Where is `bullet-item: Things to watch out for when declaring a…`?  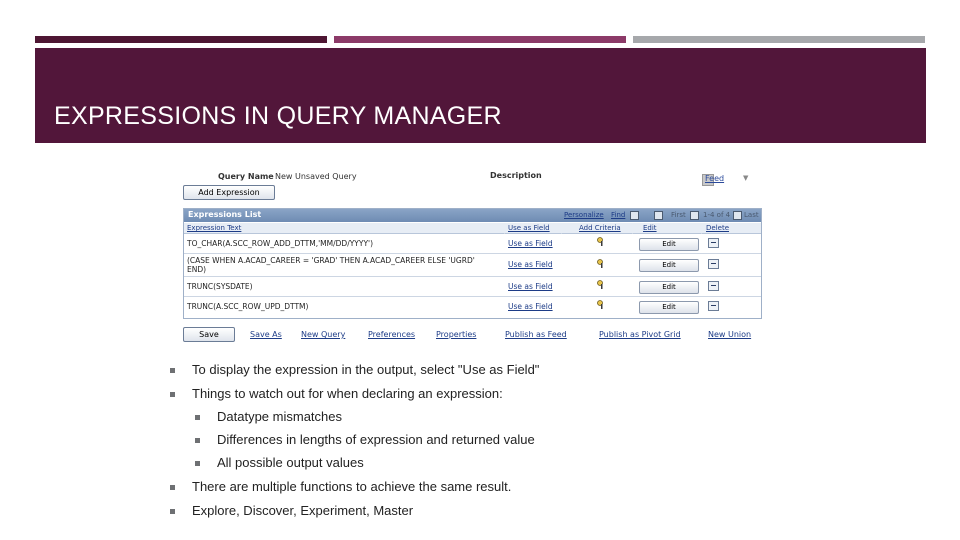 bullet-item: Things to watch out for when declaring a… is located at coordinates (347, 393).